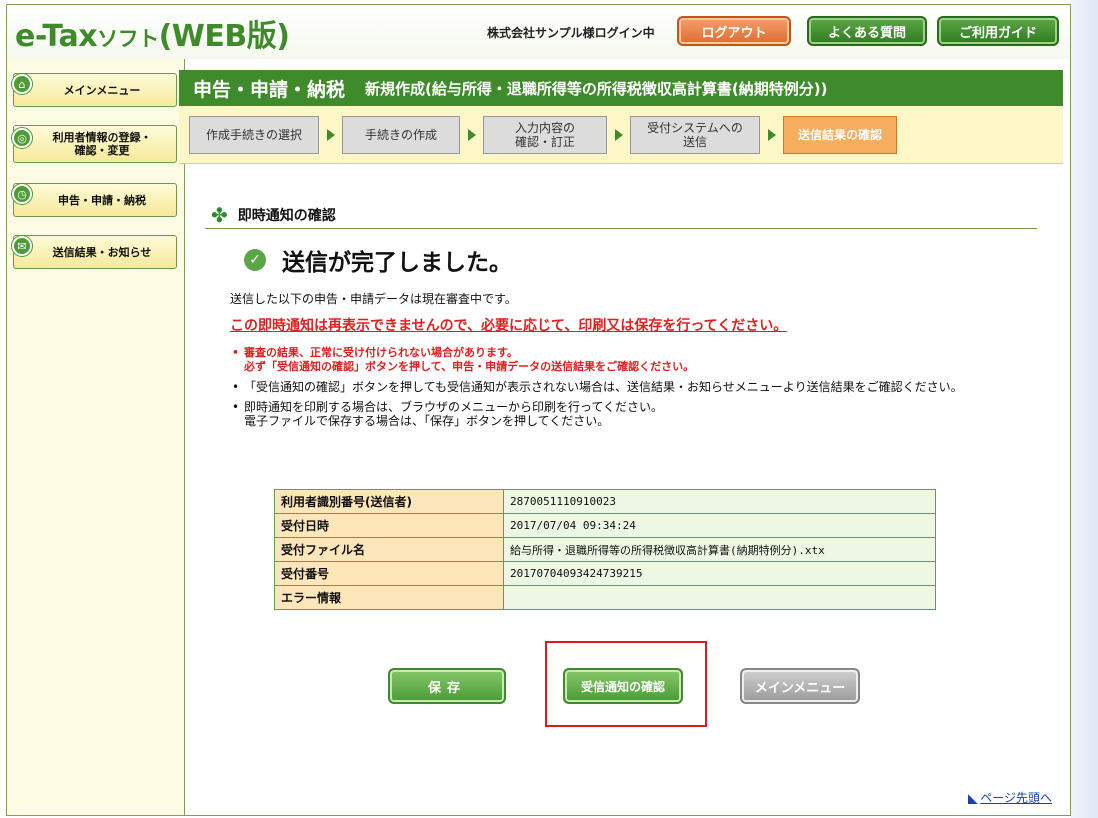 Image resolution: width=1098 pixels, height=818 pixels. Describe the element at coordinates (447, 686) in the screenshot. I see `save-button: 保存` at that location.